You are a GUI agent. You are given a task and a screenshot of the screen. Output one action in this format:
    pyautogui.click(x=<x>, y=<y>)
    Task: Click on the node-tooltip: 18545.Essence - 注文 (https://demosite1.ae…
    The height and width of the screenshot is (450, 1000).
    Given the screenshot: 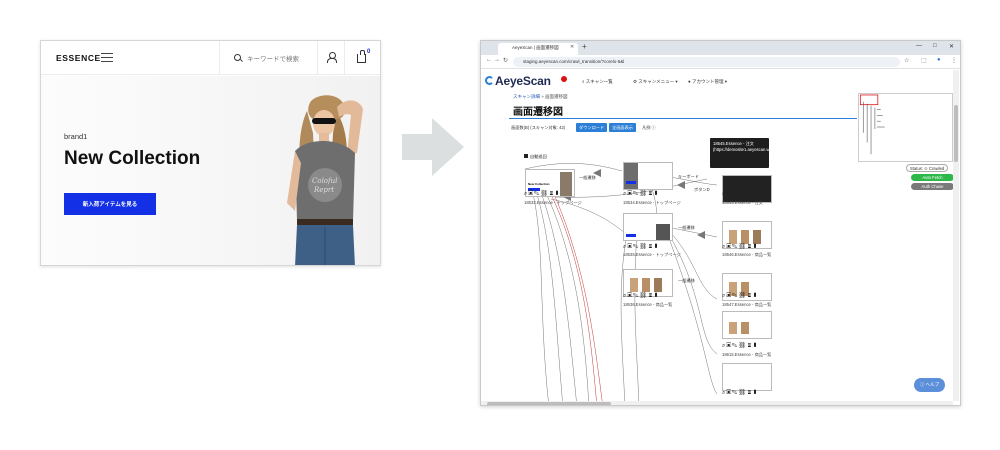 What is the action you would take?
    pyautogui.click(x=757, y=153)
    